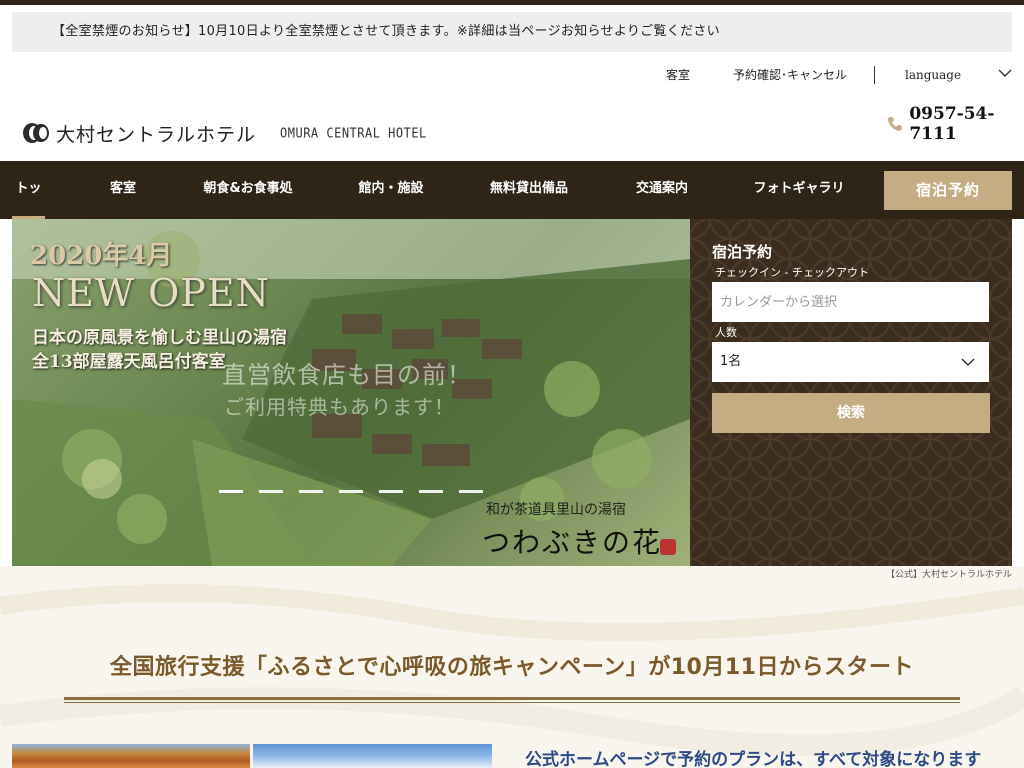 The width and height of the screenshot is (1024, 768). I want to click on logo-name-jp: 大村セントラルホテル, so click(156, 134).